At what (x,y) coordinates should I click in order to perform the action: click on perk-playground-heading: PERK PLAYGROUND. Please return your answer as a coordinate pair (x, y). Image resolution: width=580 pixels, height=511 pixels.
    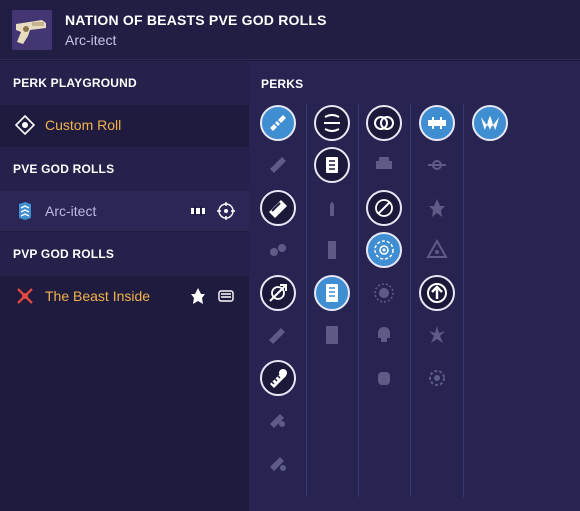
    Looking at the image, I should click on (124, 83).